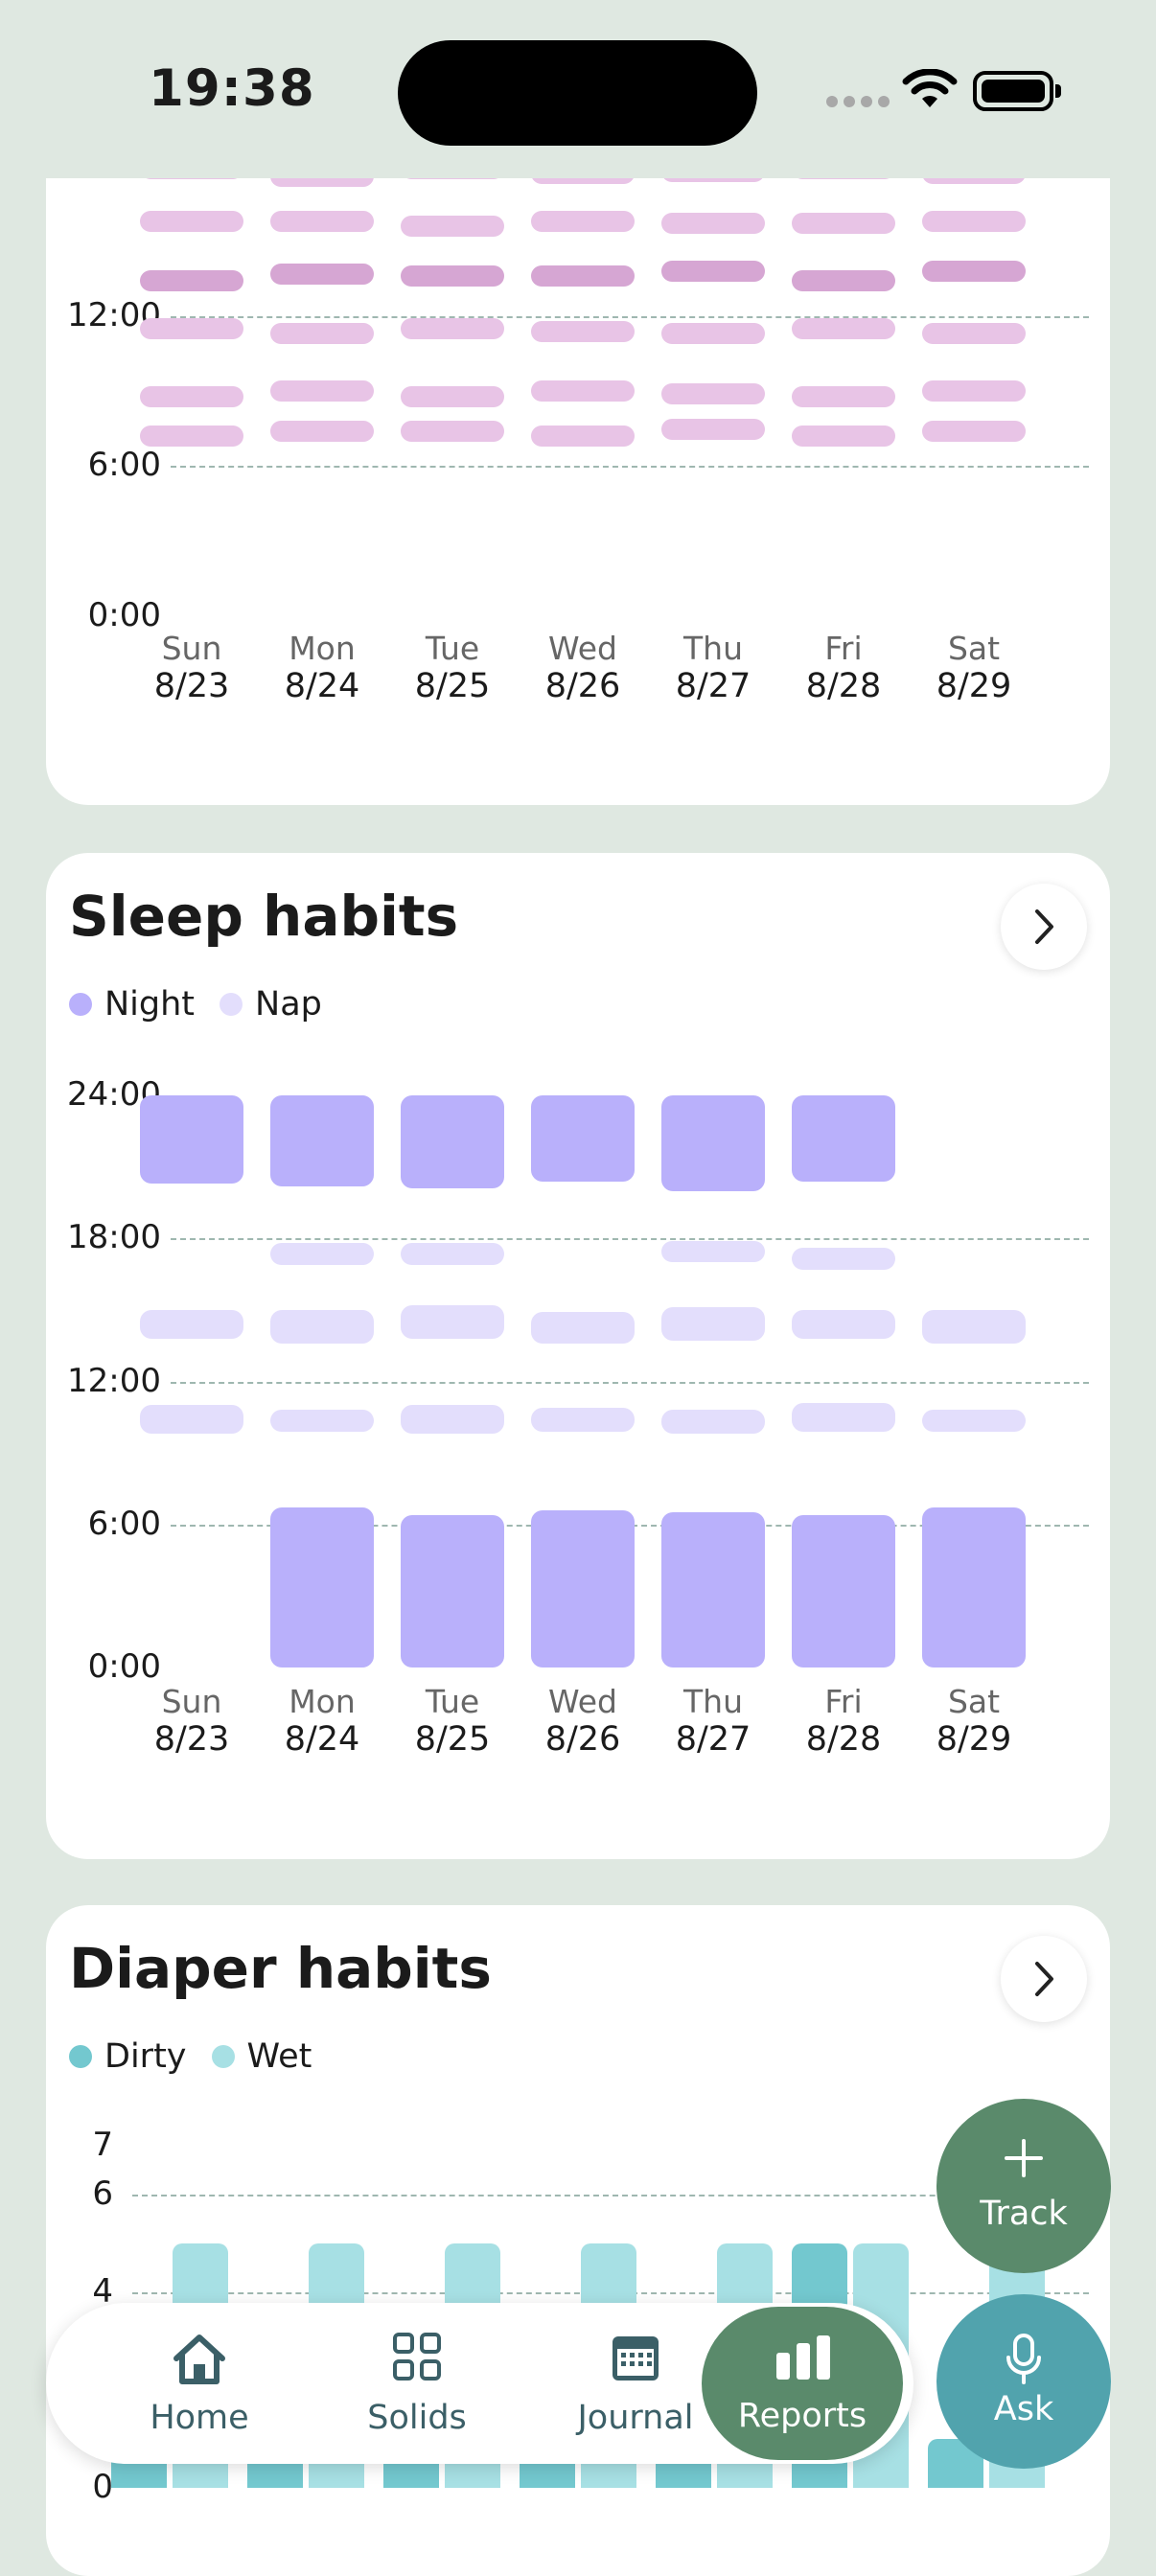 This screenshot has width=1156, height=2576. What do you see at coordinates (1024, 2214) in the screenshot?
I see `track-label: Track` at bounding box center [1024, 2214].